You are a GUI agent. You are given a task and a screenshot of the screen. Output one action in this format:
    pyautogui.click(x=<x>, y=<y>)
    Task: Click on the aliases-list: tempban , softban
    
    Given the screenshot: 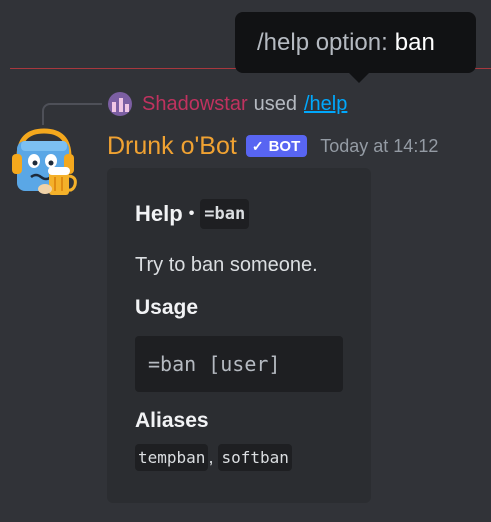 What is the action you would take?
    pyautogui.click(x=213, y=457)
    